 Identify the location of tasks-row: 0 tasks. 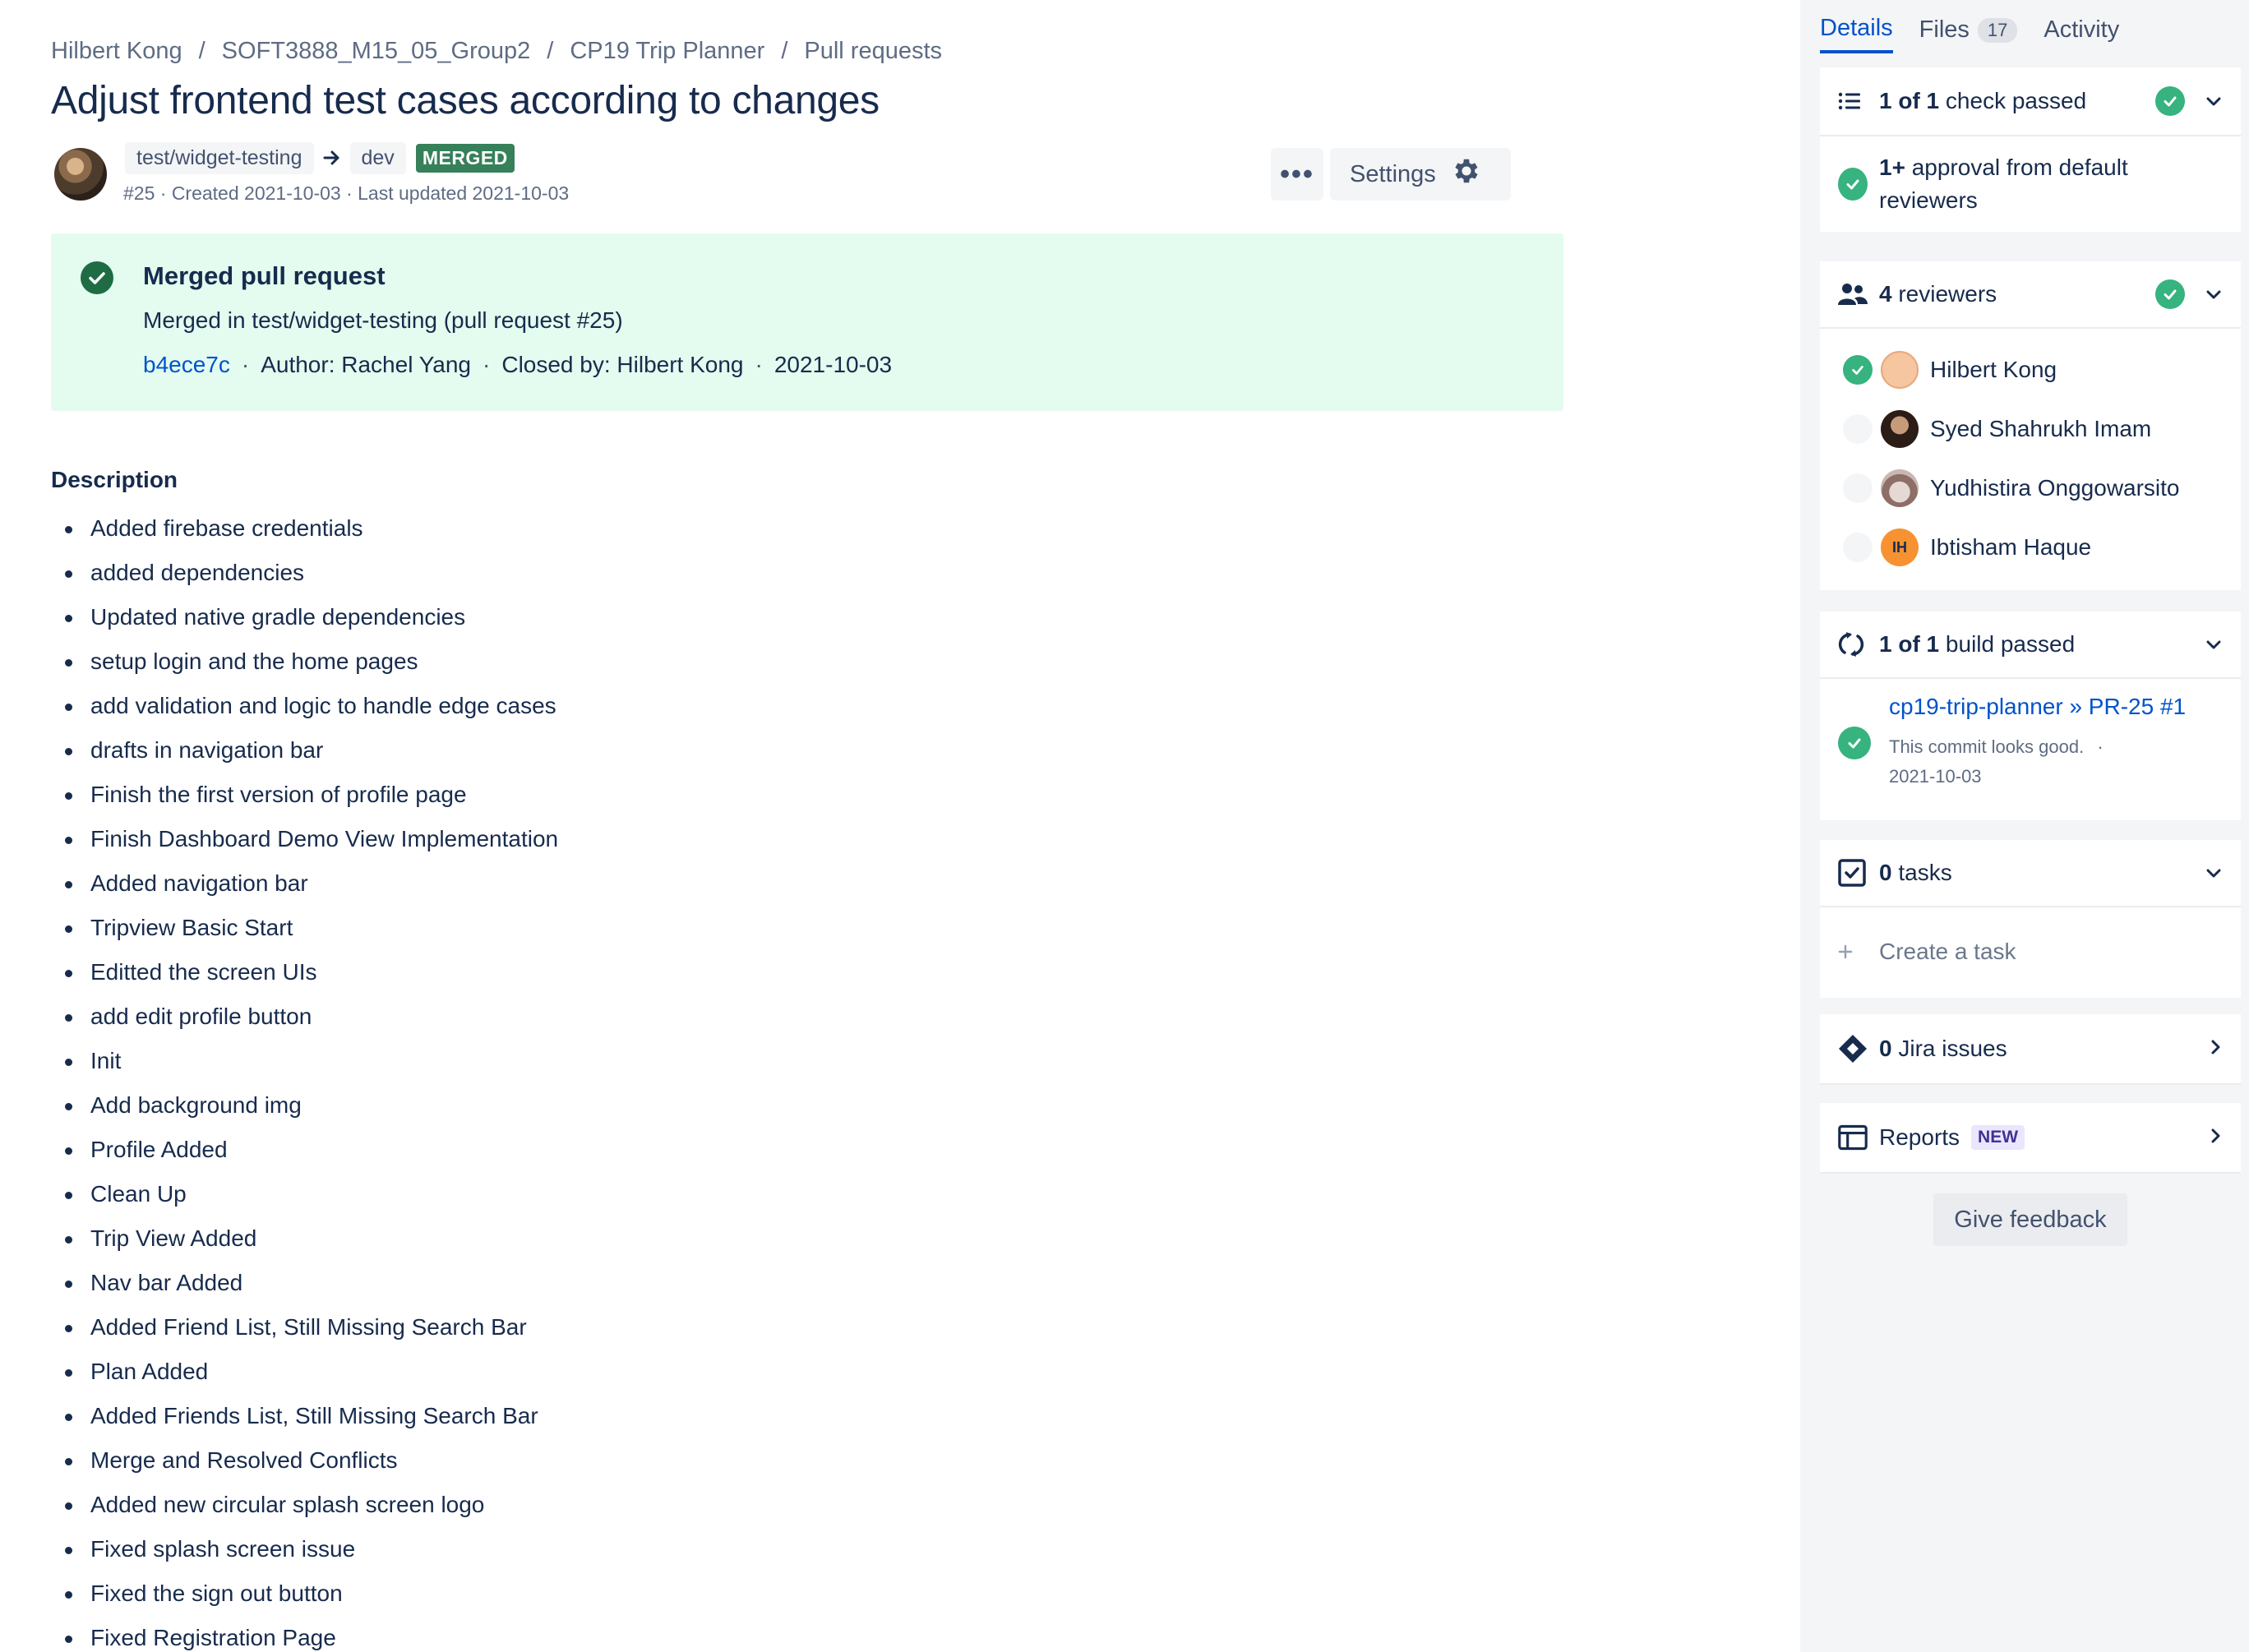
(2030, 873).